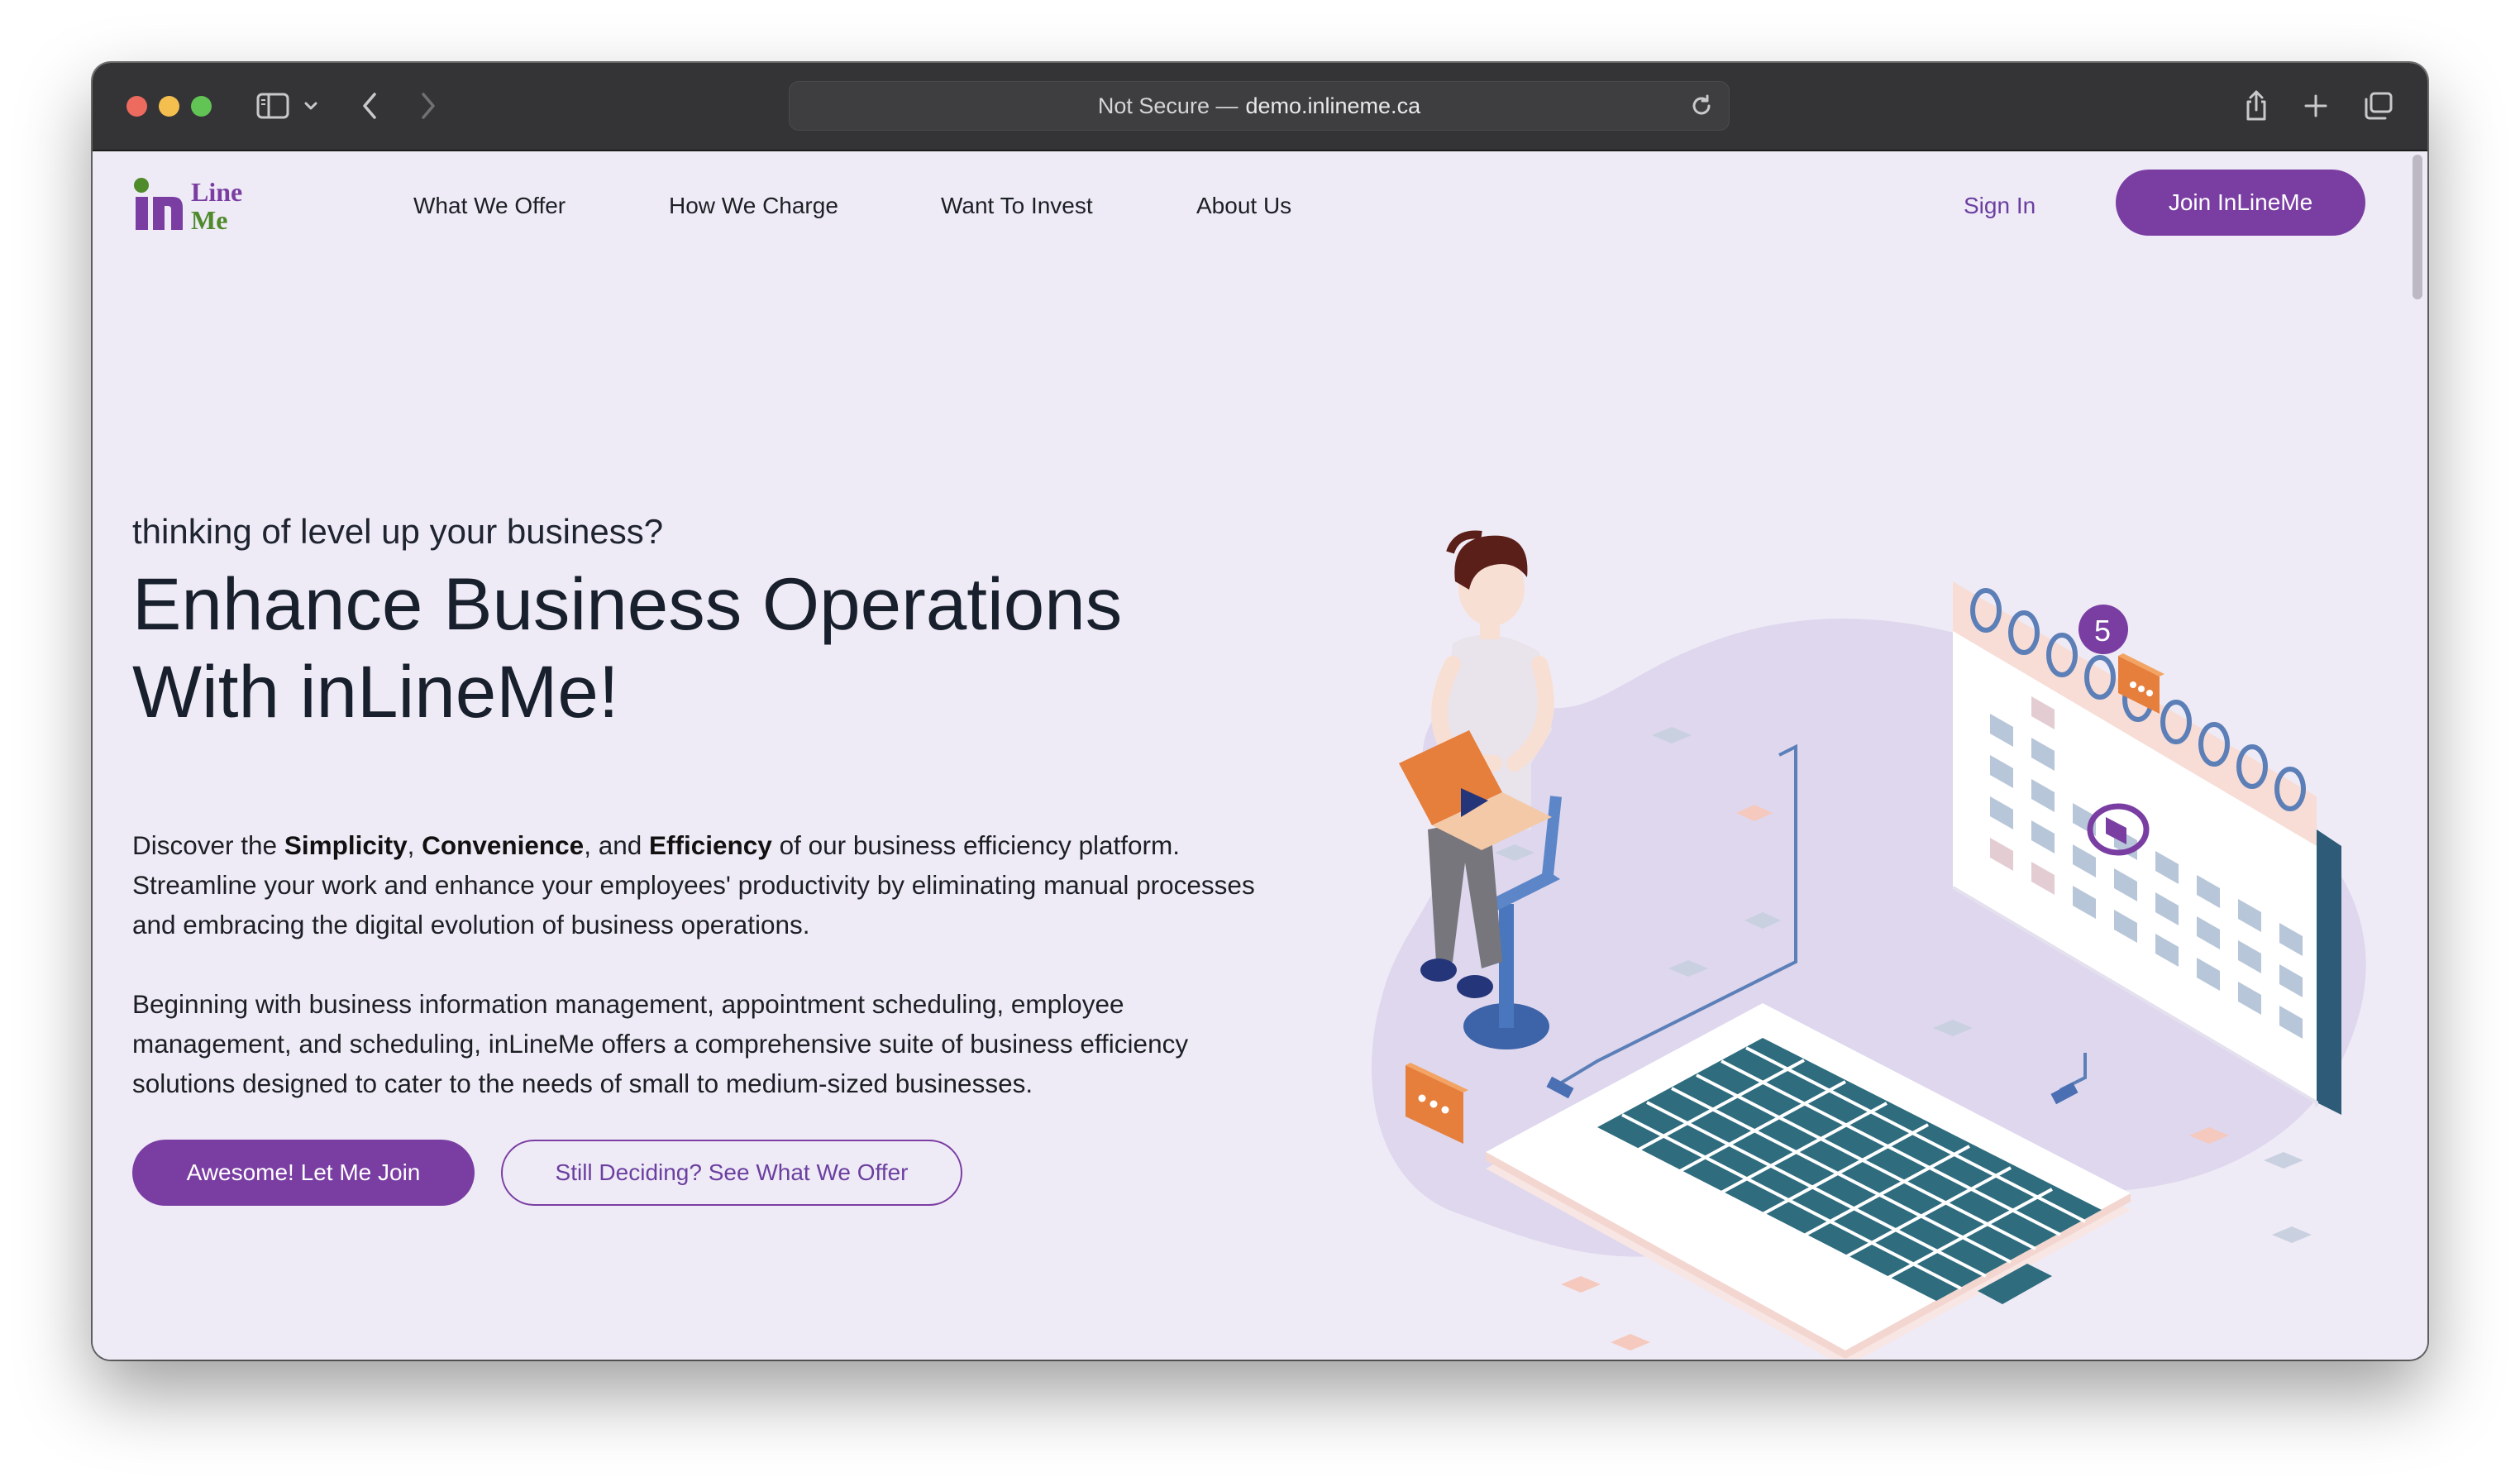 The width and height of the screenshot is (2520, 1482). Describe the element at coordinates (503, 845) in the screenshot. I see `keyword-convenience: Convenience` at that location.